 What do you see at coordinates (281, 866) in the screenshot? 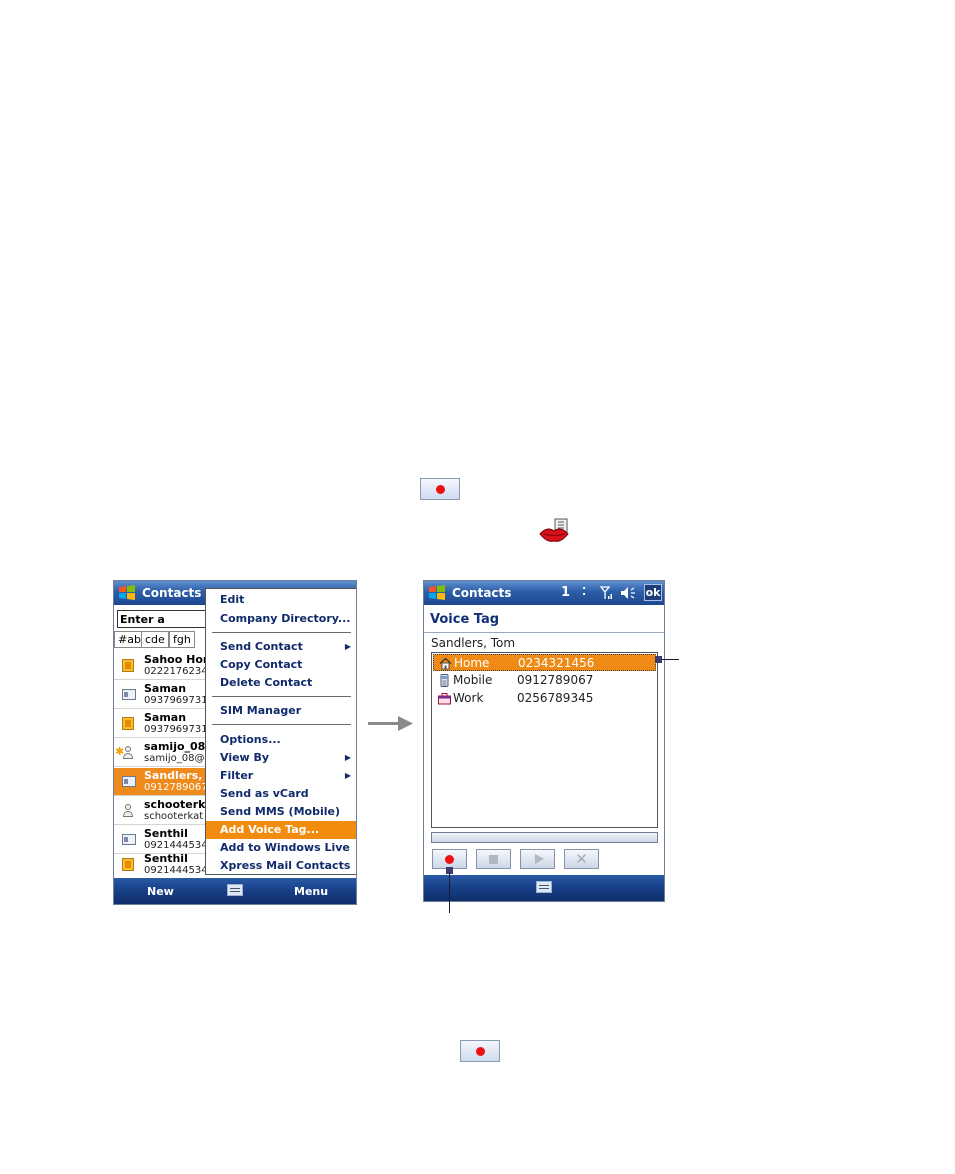
I see `menu-item-xpress-mail: Xpress Mail Contacts` at bounding box center [281, 866].